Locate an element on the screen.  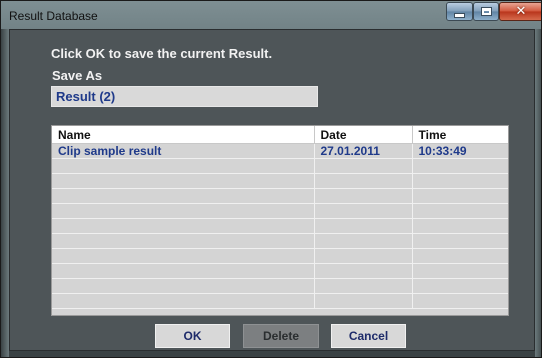
column-header-name: Name is located at coordinates (183, 135).